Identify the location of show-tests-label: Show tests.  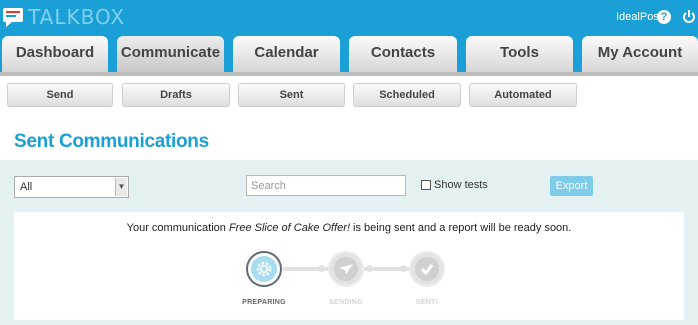
(461, 185).